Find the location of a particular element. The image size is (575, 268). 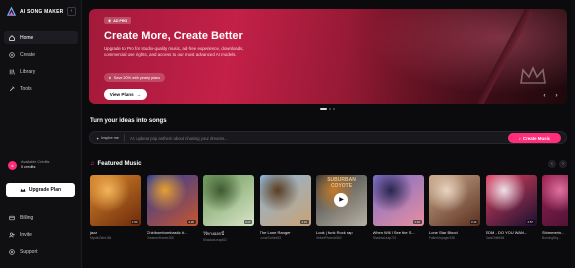

nav-item-label: Invite is located at coordinates (26, 235).